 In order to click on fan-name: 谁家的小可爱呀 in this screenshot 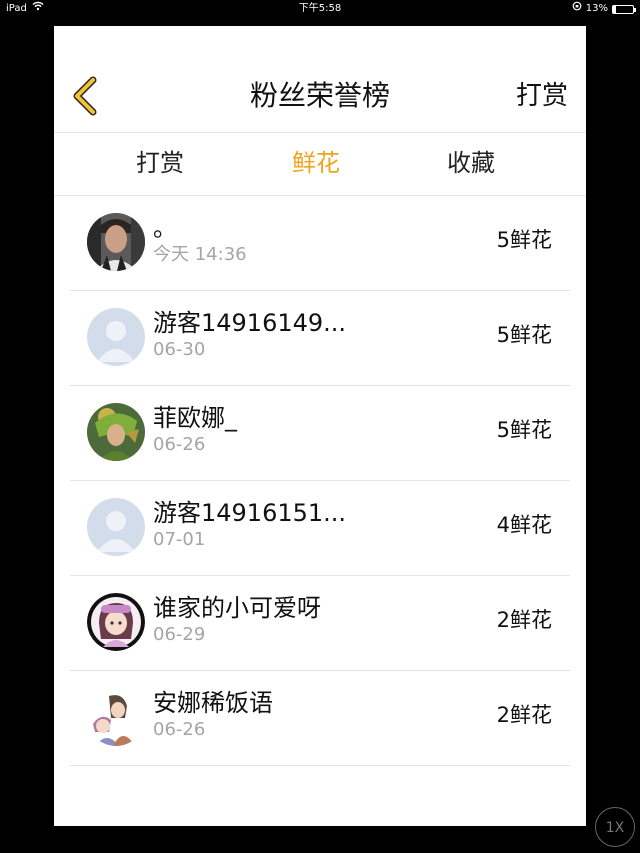, I will do `click(237, 608)`.